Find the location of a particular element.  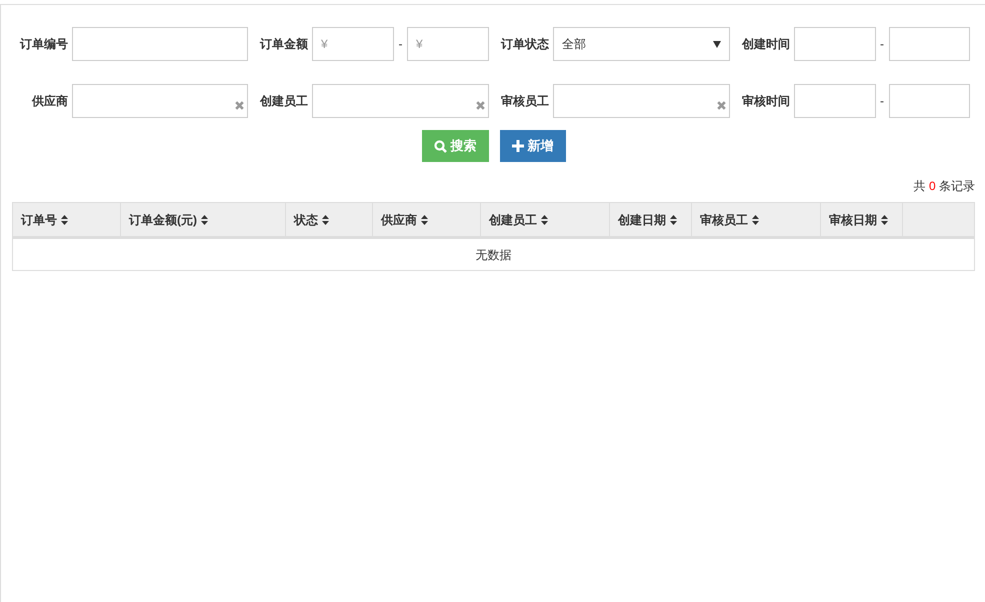

field-label: 订单金额 is located at coordinates (283, 44).